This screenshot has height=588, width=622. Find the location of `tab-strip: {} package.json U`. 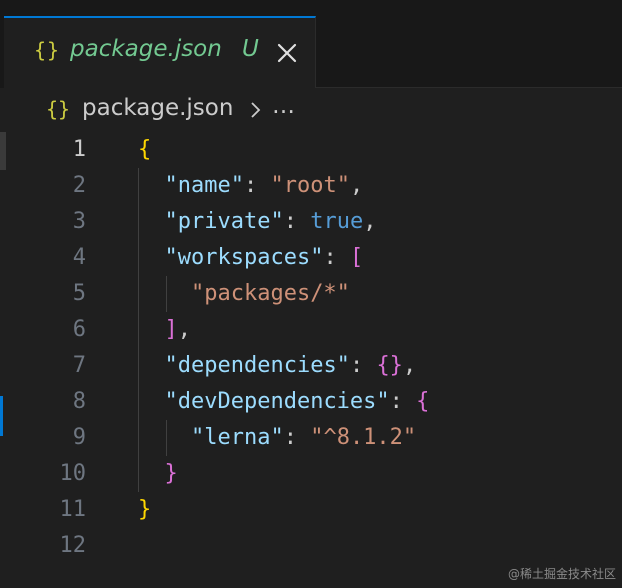

tab-strip: {} package.json U is located at coordinates (311, 44).